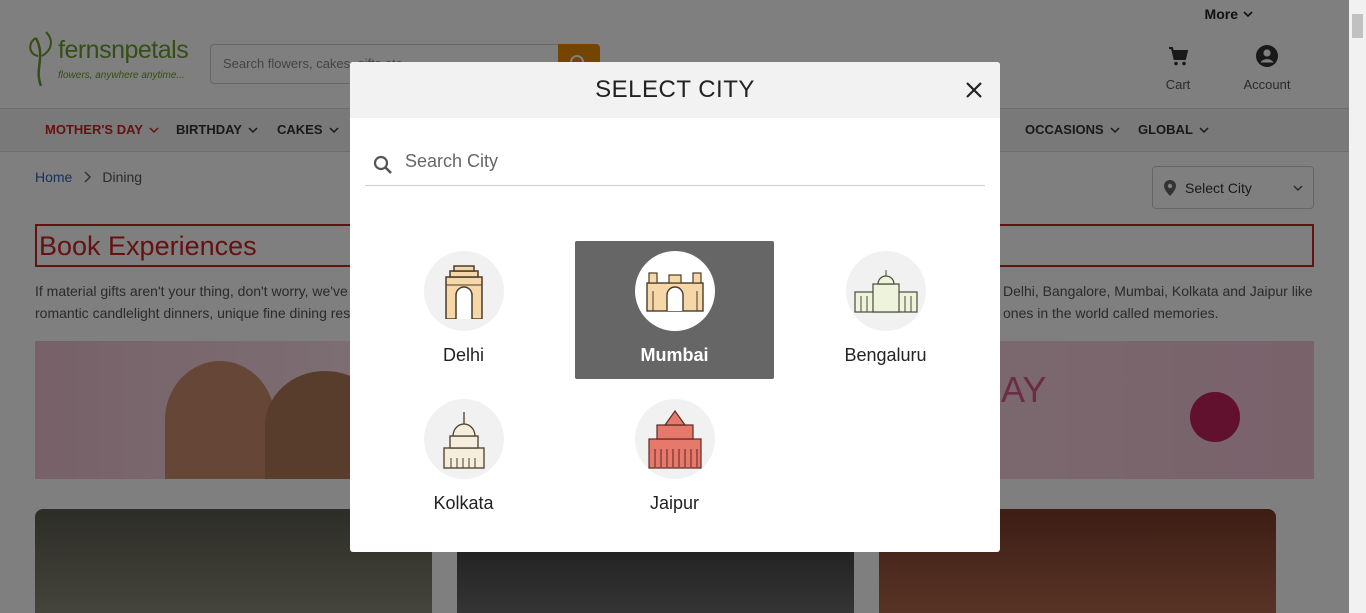  I want to click on modal-title: SELECT CITY, so click(675, 89).